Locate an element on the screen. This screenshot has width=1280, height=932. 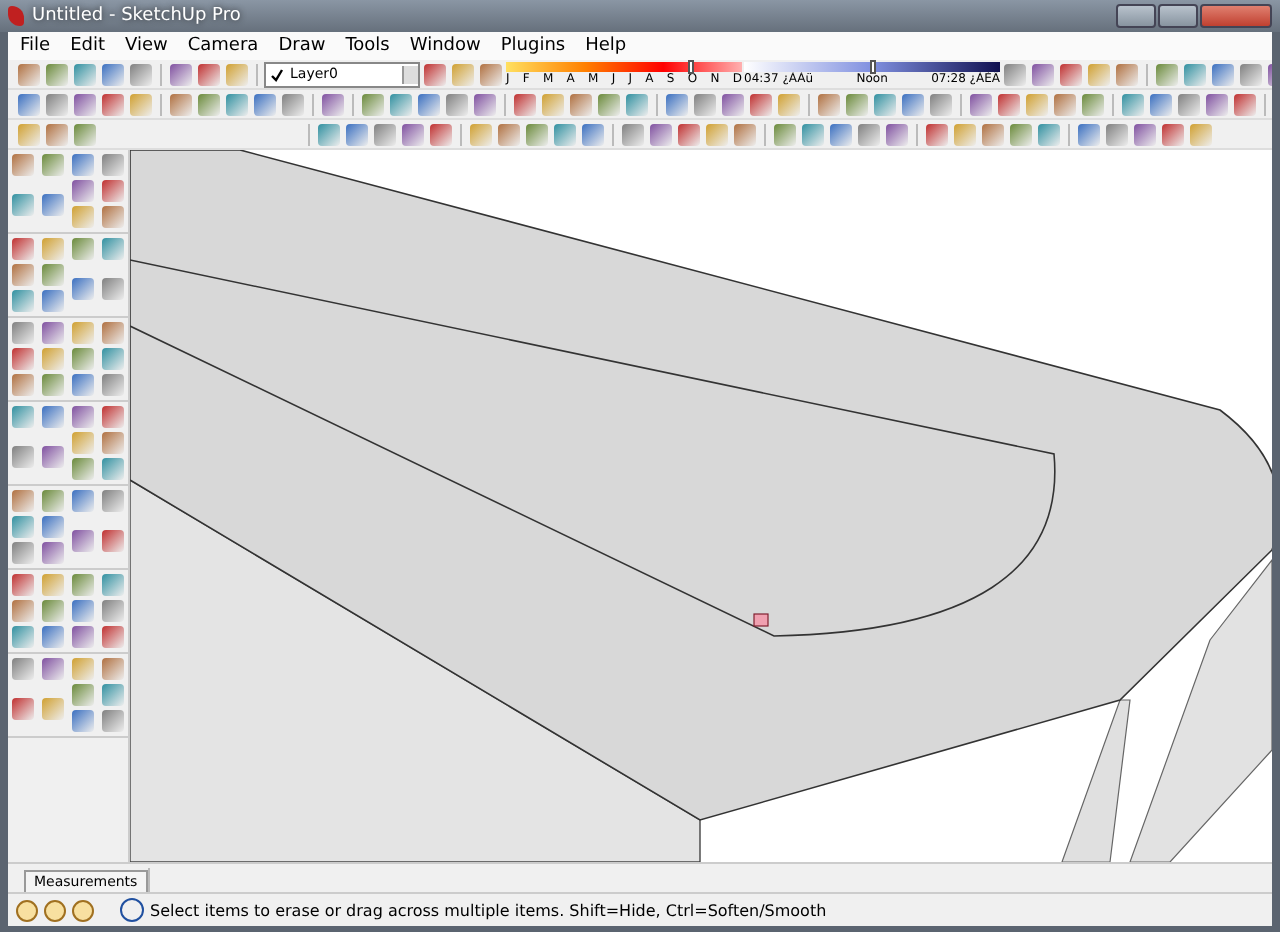
time-slider is located at coordinates (872, 67).